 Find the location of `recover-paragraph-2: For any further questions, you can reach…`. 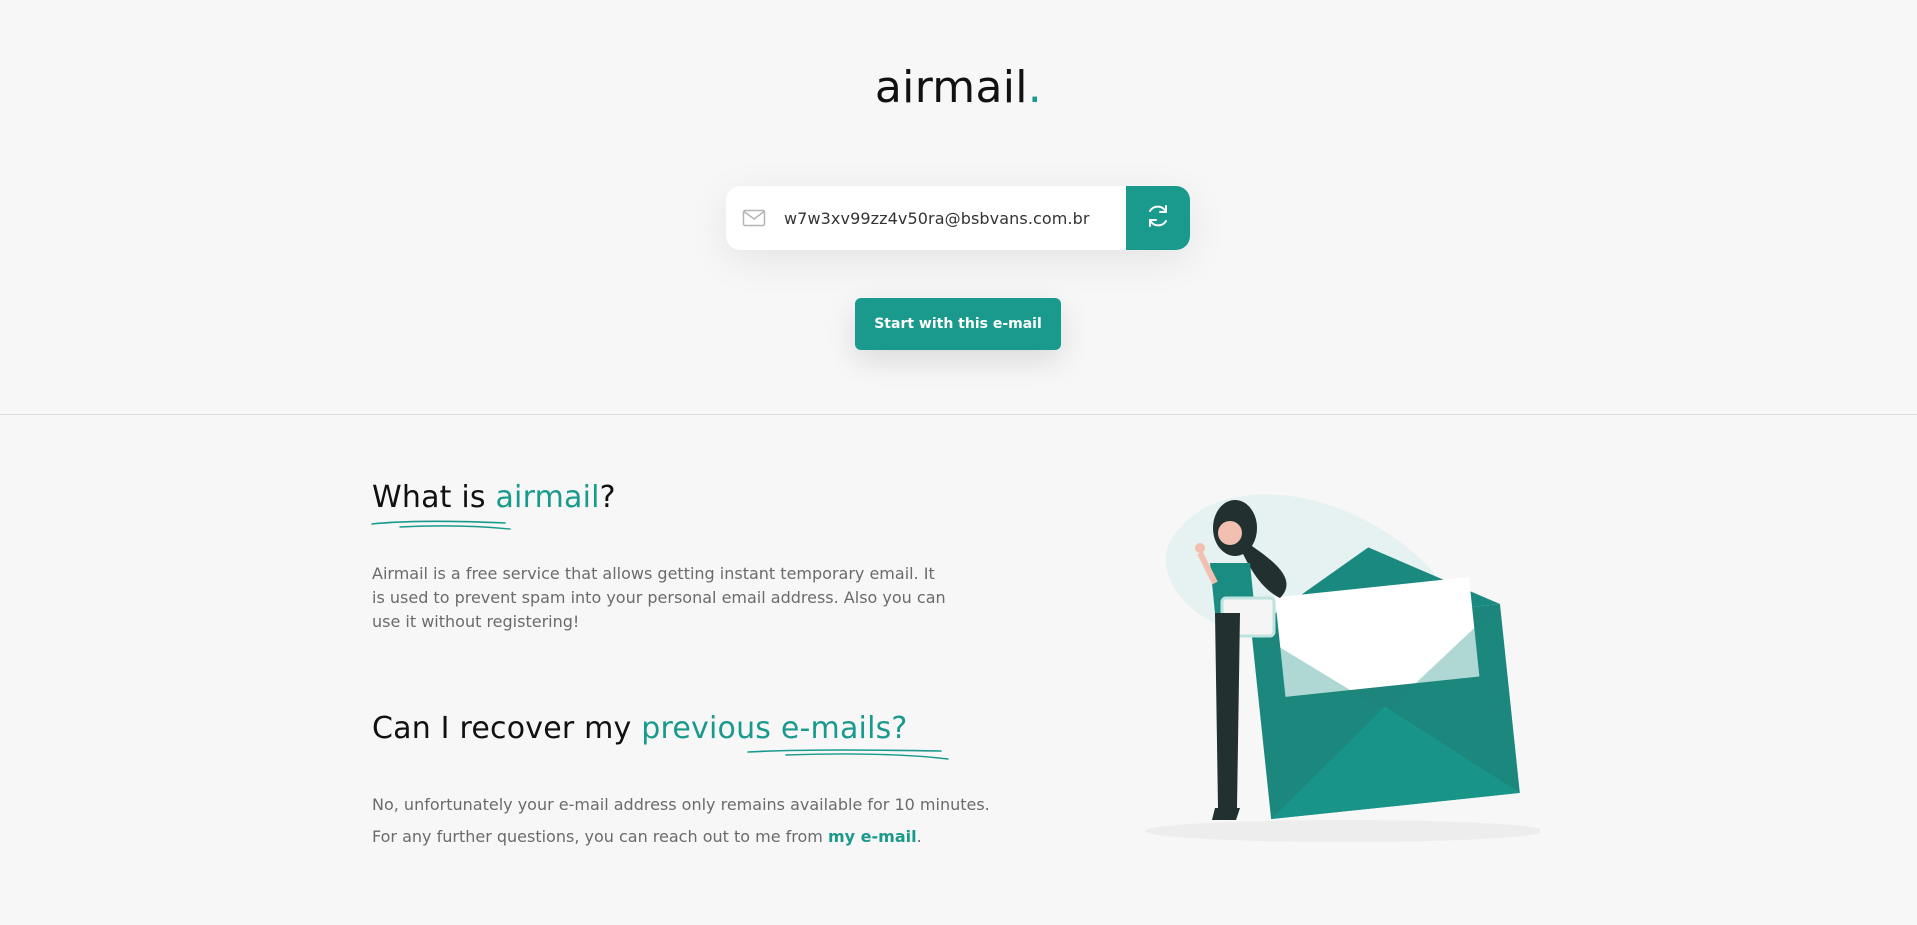

recover-paragraph-2: For any further questions, you can reach… is located at coordinates (692, 837).